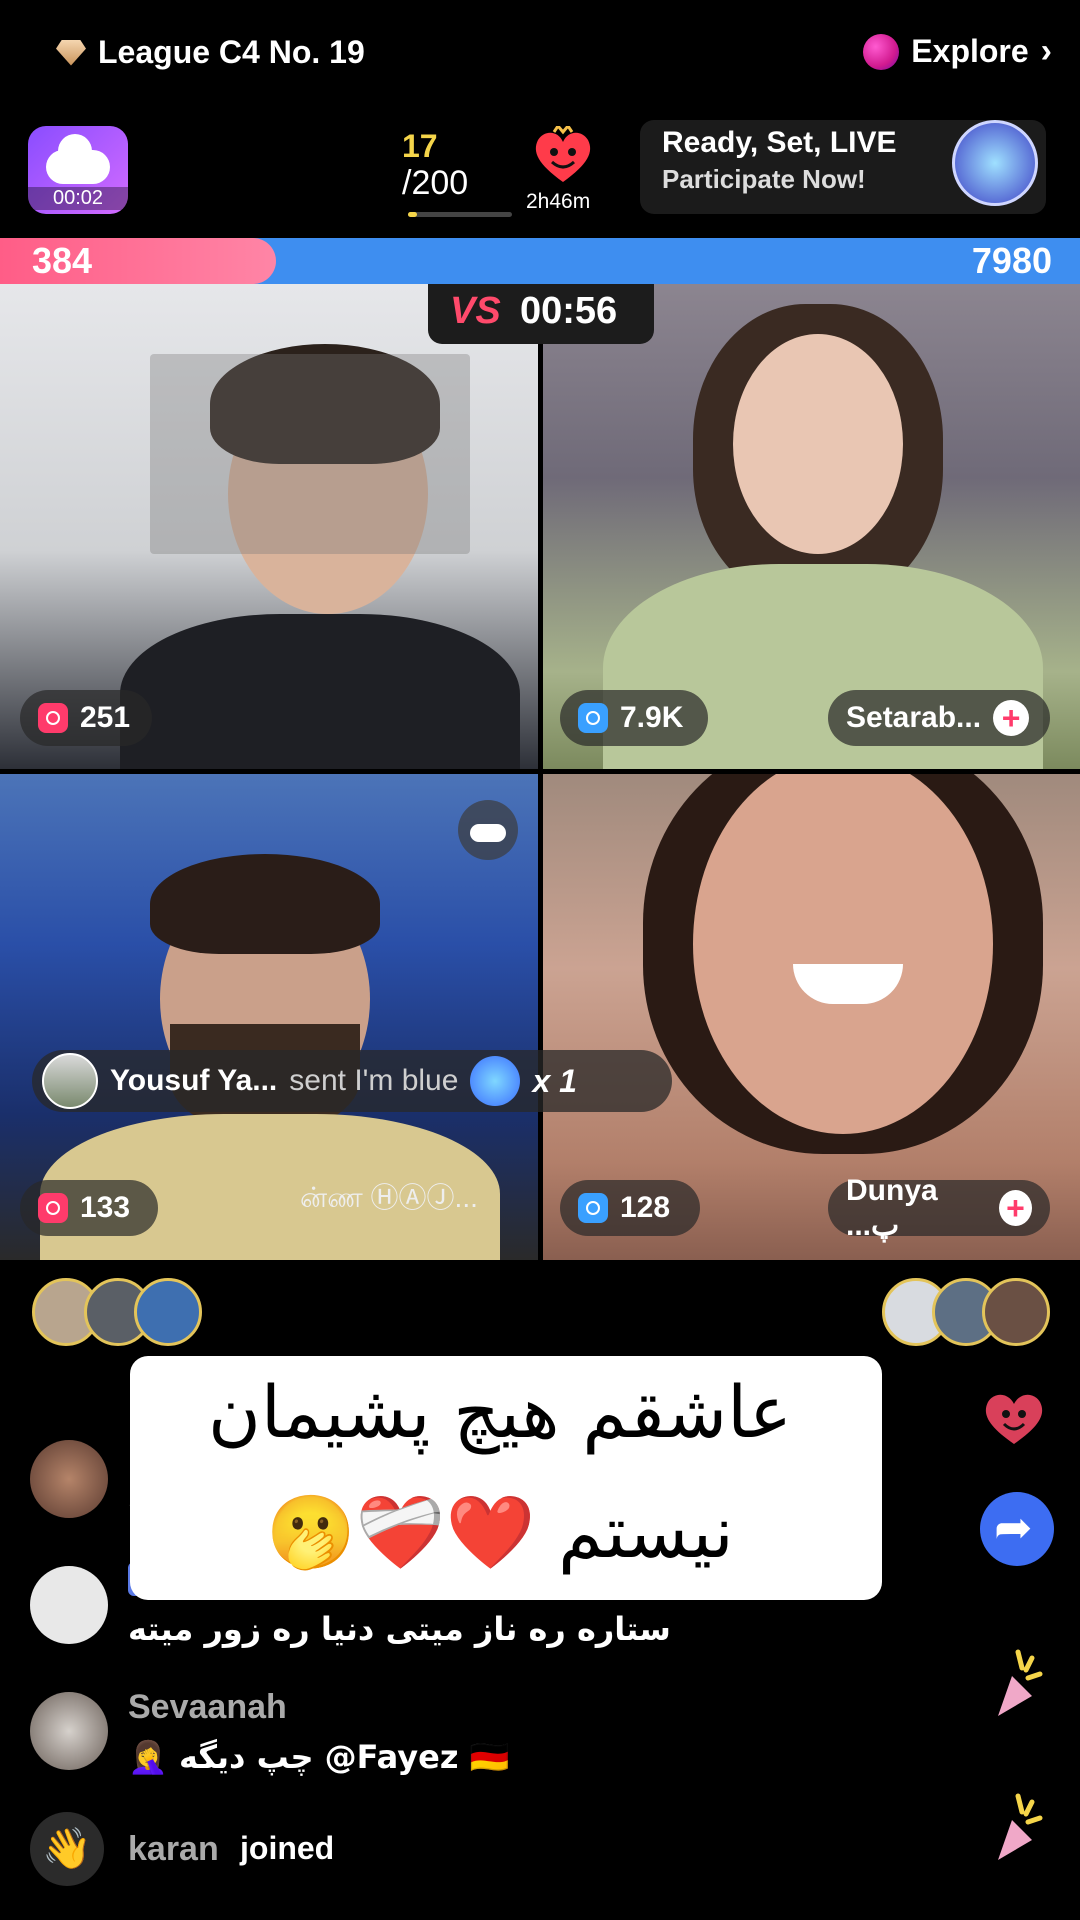  What do you see at coordinates (818, 444) in the screenshot?
I see `guest-face` at bounding box center [818, 444].